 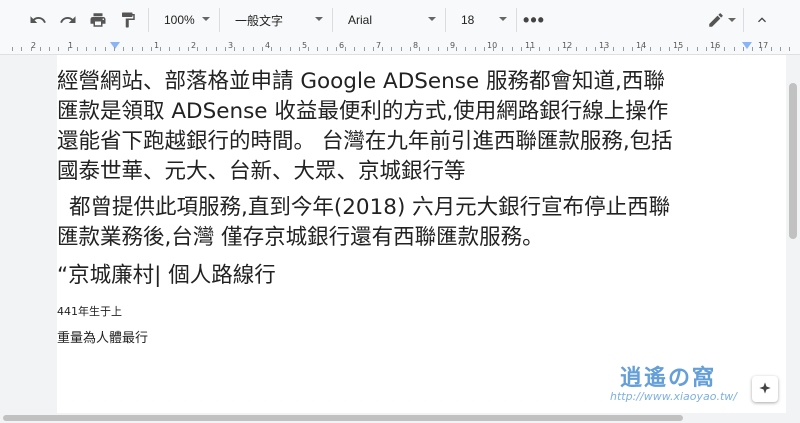 What do you see at coordinates (721, 20) in the screenshot?
I see `editing-mode-button` at bounding box center [721, 20].